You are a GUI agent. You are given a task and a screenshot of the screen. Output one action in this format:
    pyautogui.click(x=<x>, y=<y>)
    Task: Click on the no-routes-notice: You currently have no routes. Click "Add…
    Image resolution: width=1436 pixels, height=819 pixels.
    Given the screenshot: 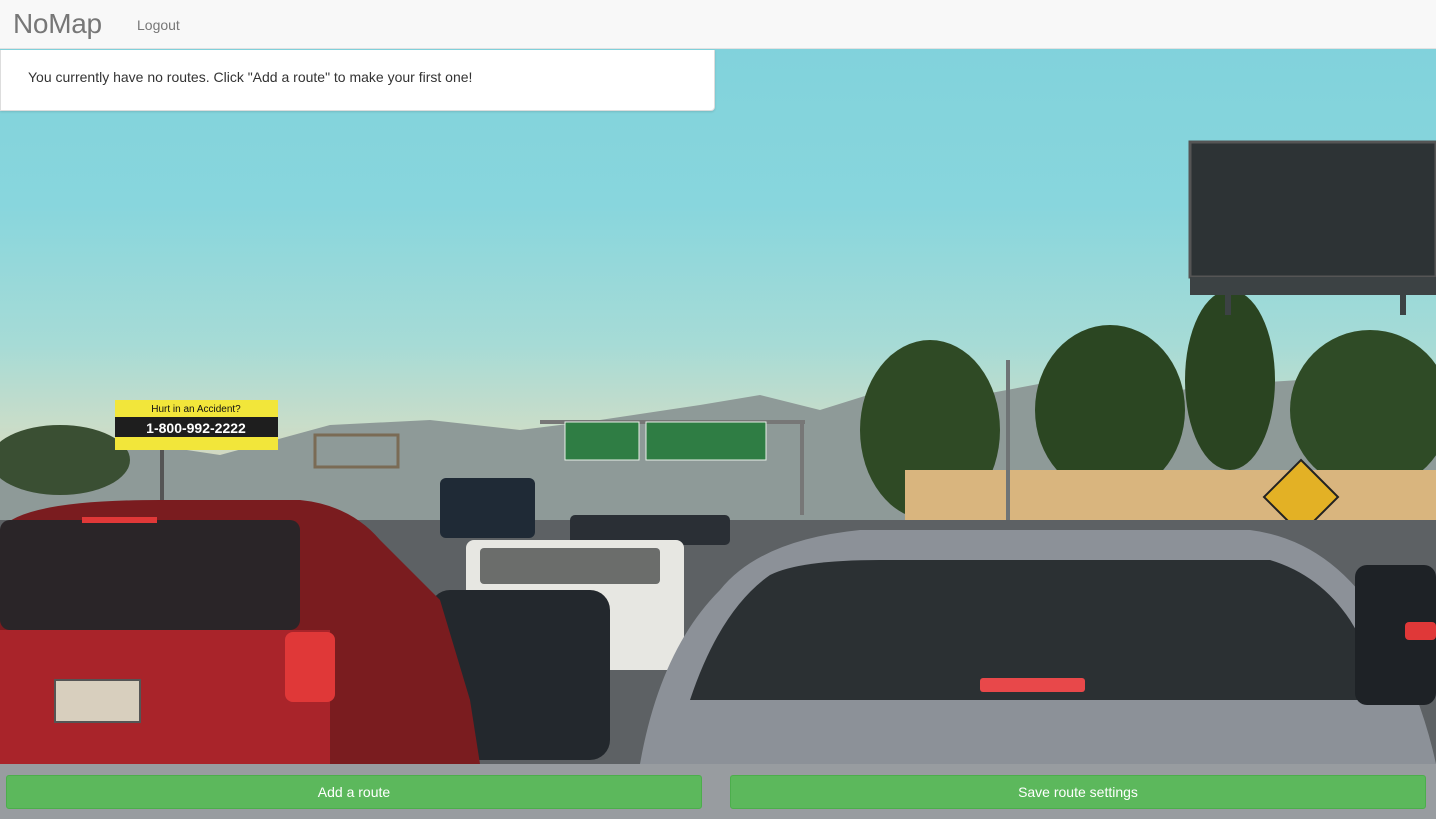 What is the action you would take?
    pyautogui.click(x=357, y=80)
    